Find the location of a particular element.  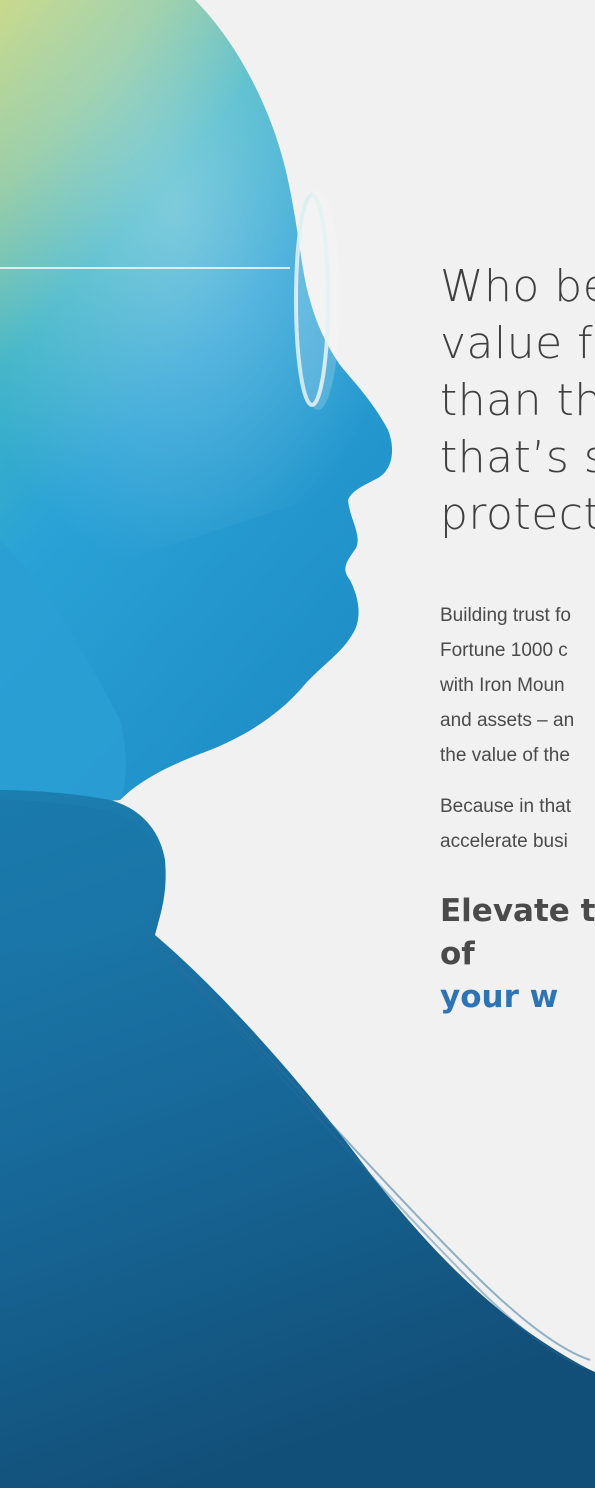

cta-line-2: of your w is located at coordinates (517, 976).